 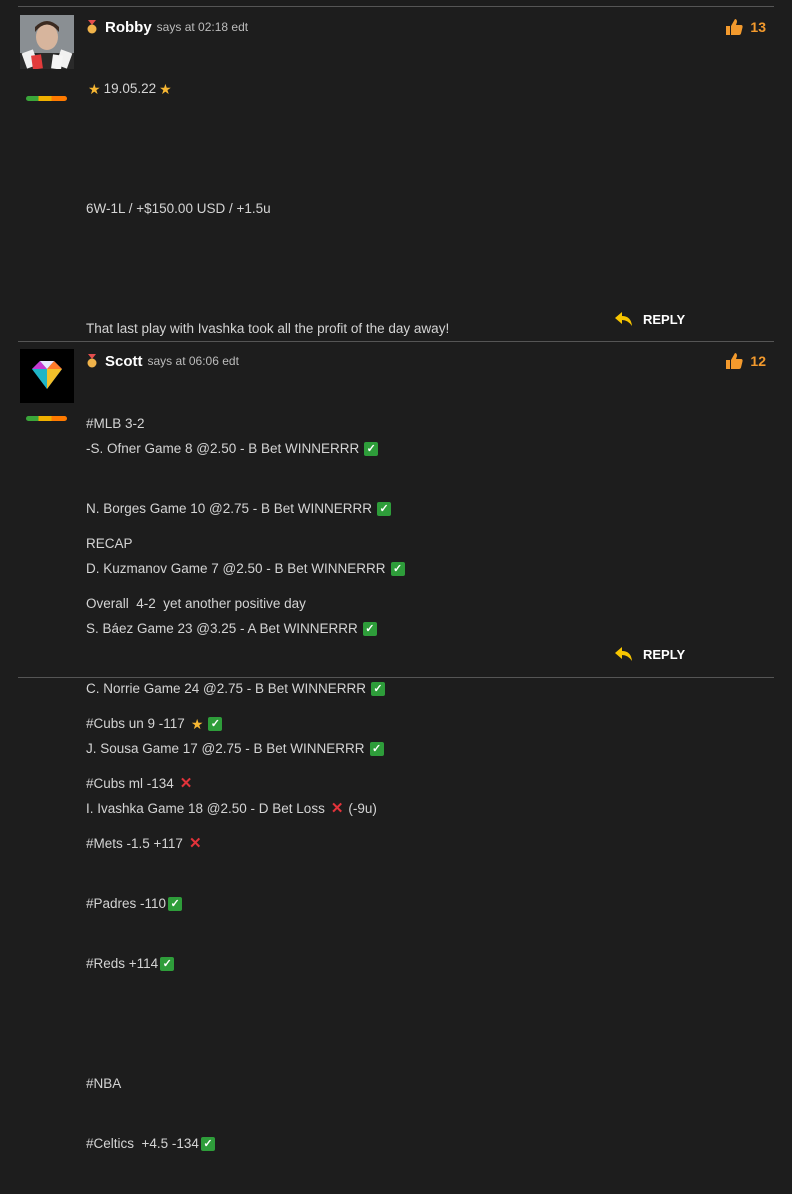 I want to click on comment-header: Scott says at 06:06 edt, so click(x=162, y=361).